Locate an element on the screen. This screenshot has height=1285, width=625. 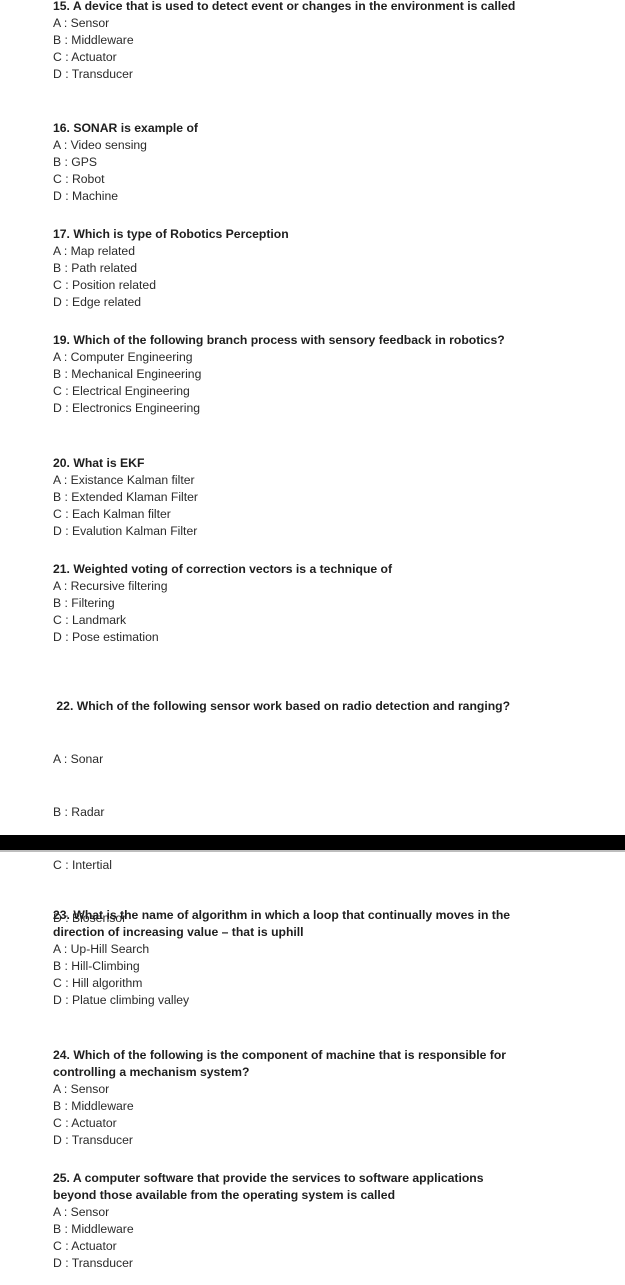
page-separator-shadow is located at coordinates (312, 851).